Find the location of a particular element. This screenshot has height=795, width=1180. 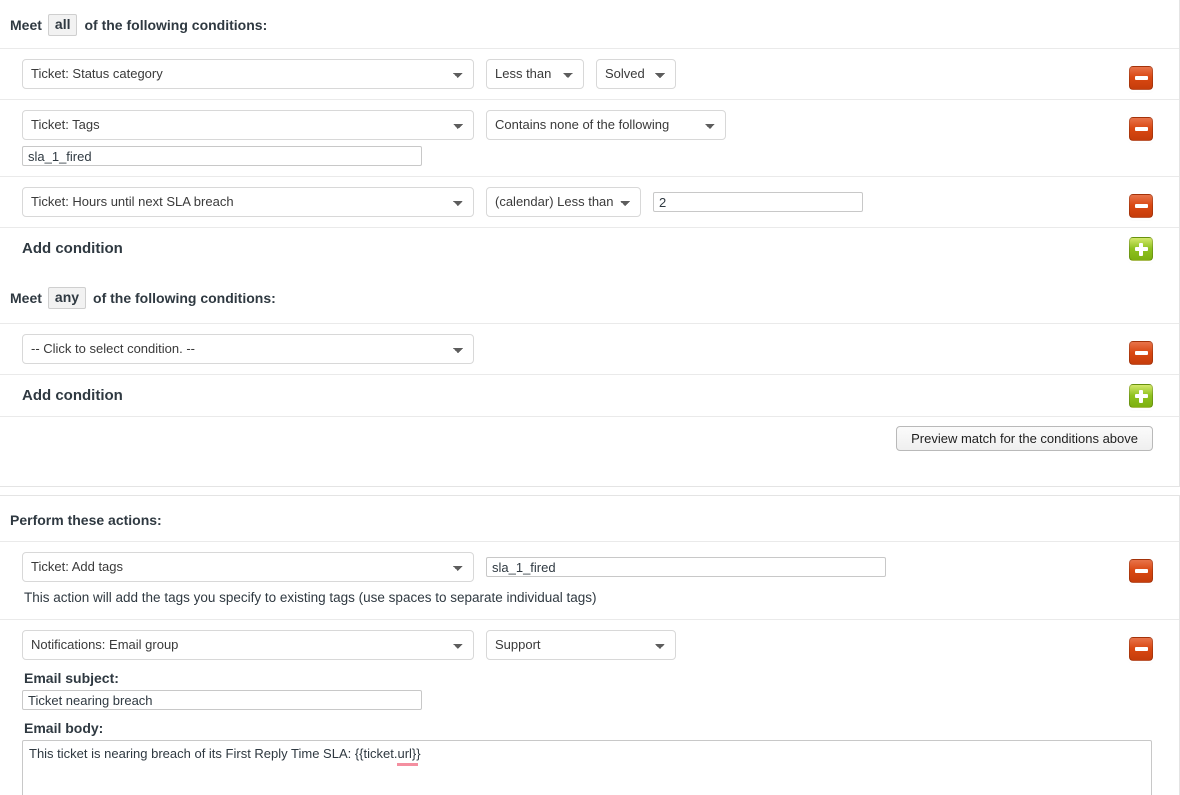

meet-any-suffix: of the following conditions: is located at coordinates (184, 298).